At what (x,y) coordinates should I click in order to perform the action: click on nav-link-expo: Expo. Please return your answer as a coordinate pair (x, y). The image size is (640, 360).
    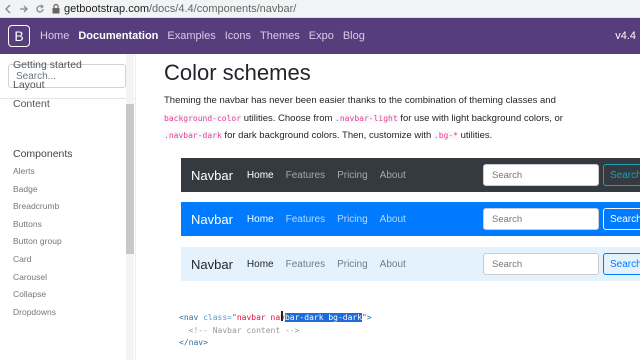
    Looking at the image, I should click on (321, 36).